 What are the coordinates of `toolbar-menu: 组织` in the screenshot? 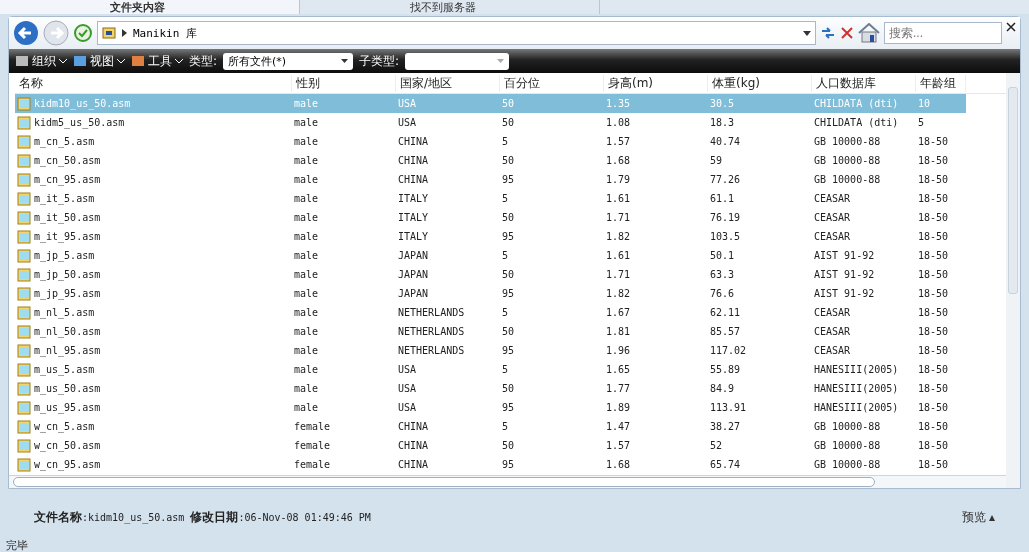 It's located at (41, 61).